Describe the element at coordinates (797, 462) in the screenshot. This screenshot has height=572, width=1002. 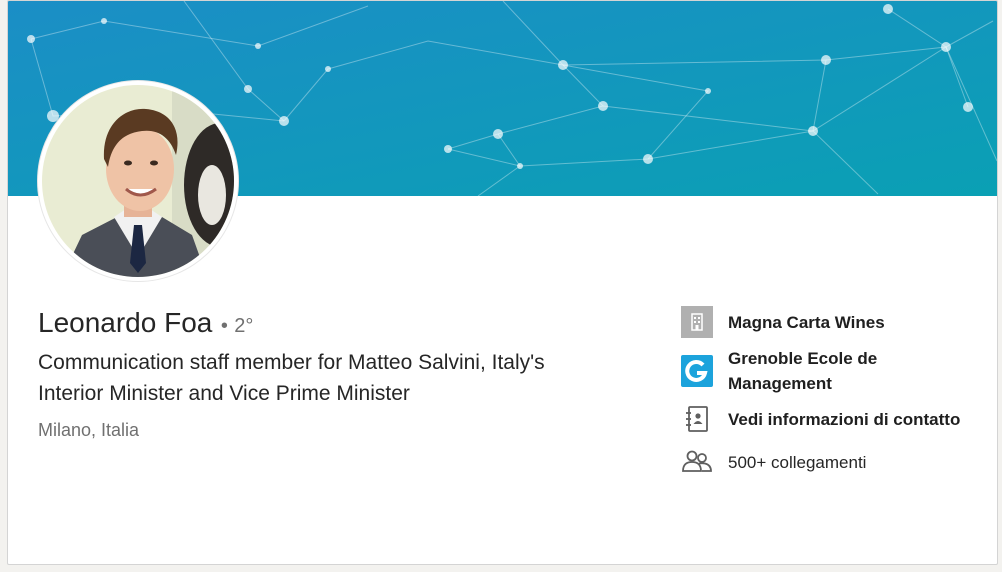
I see `connections-count: 500+ collegamenti` at that location.